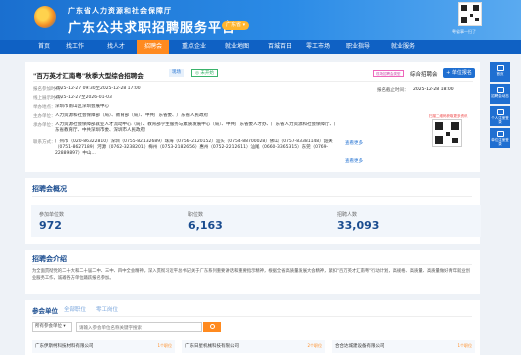 This screenshot has height=355, width=521. I want to click on main-nav: 首页 找工作 找人才 招聘会 重点企业 就业地图 百城百日 零工市场 职业指导 就业服务, so click(260, 47).